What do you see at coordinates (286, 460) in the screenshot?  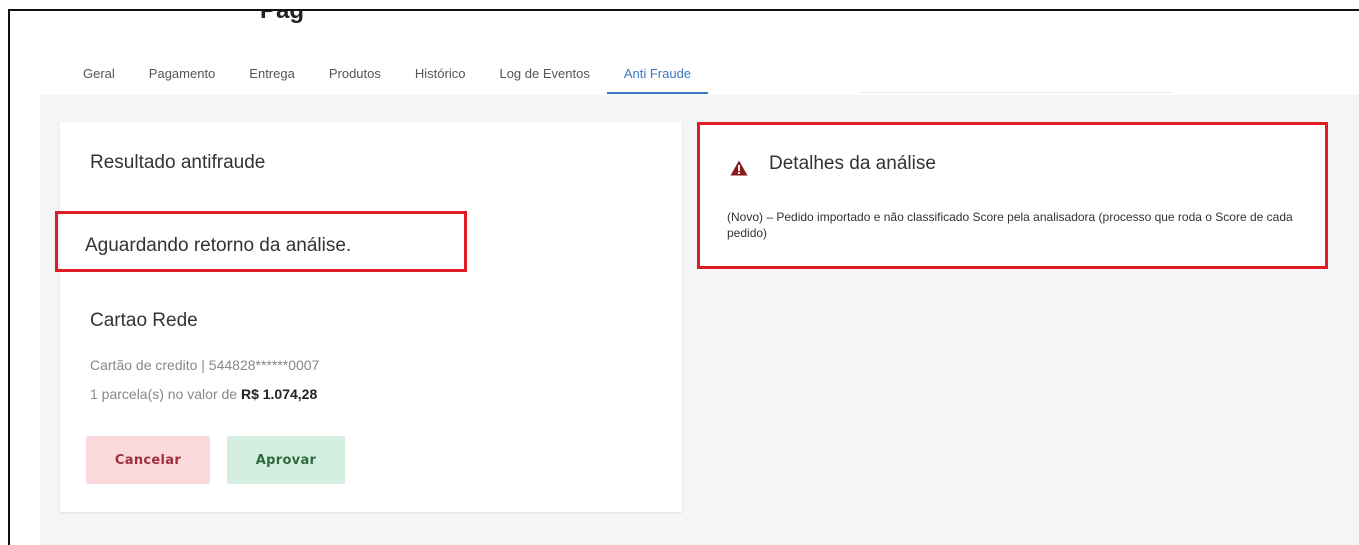 I see `approve-button: Aprovar` at bounding box center [286, 460].